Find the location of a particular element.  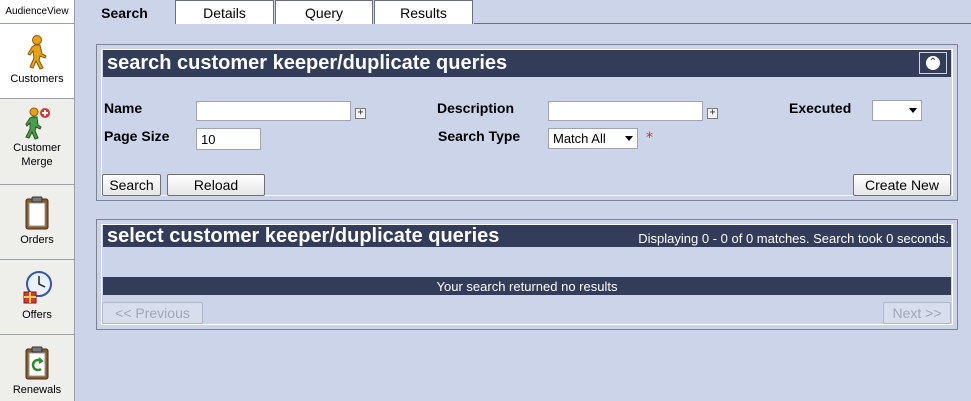

search-button: Search is located at coordinates (131, 185).